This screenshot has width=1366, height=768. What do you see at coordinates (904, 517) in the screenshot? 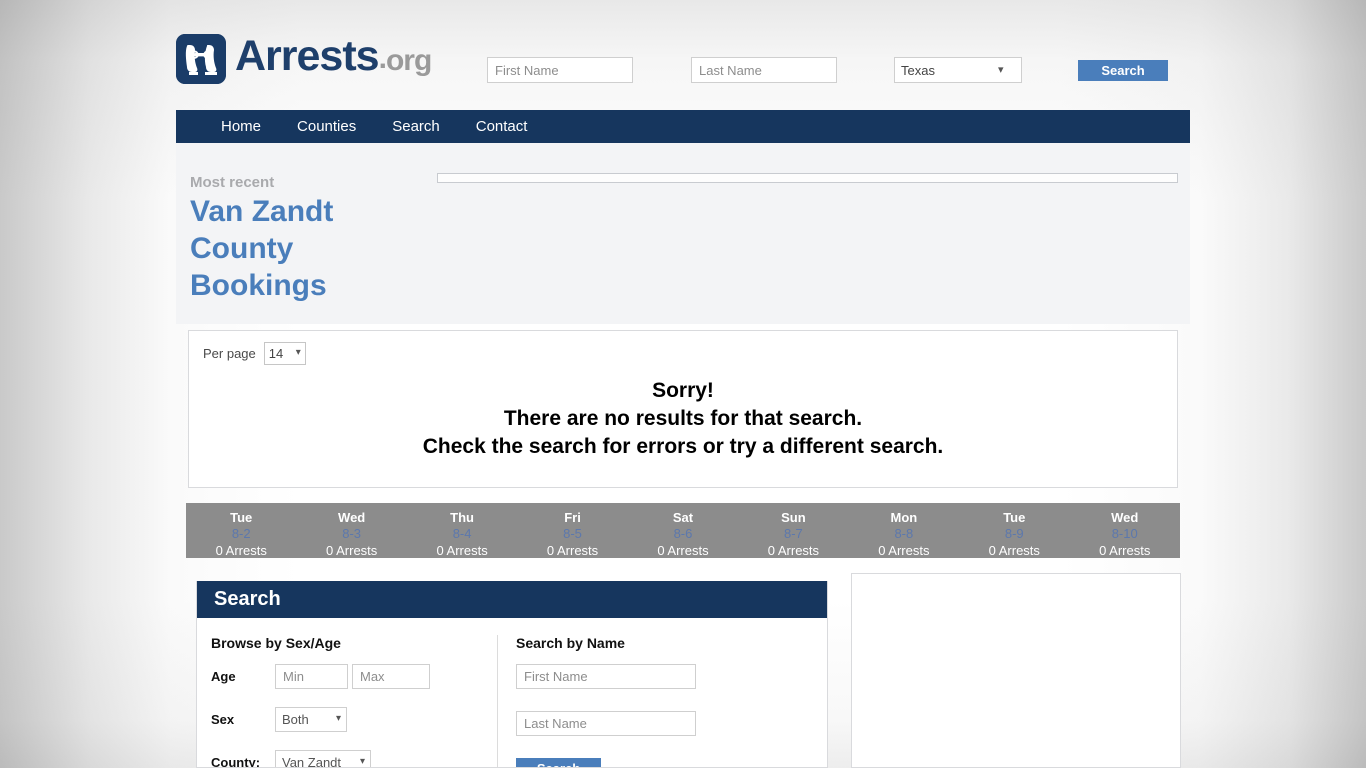
I see `day-of-week: Mon` at bounding box center [904, 517].